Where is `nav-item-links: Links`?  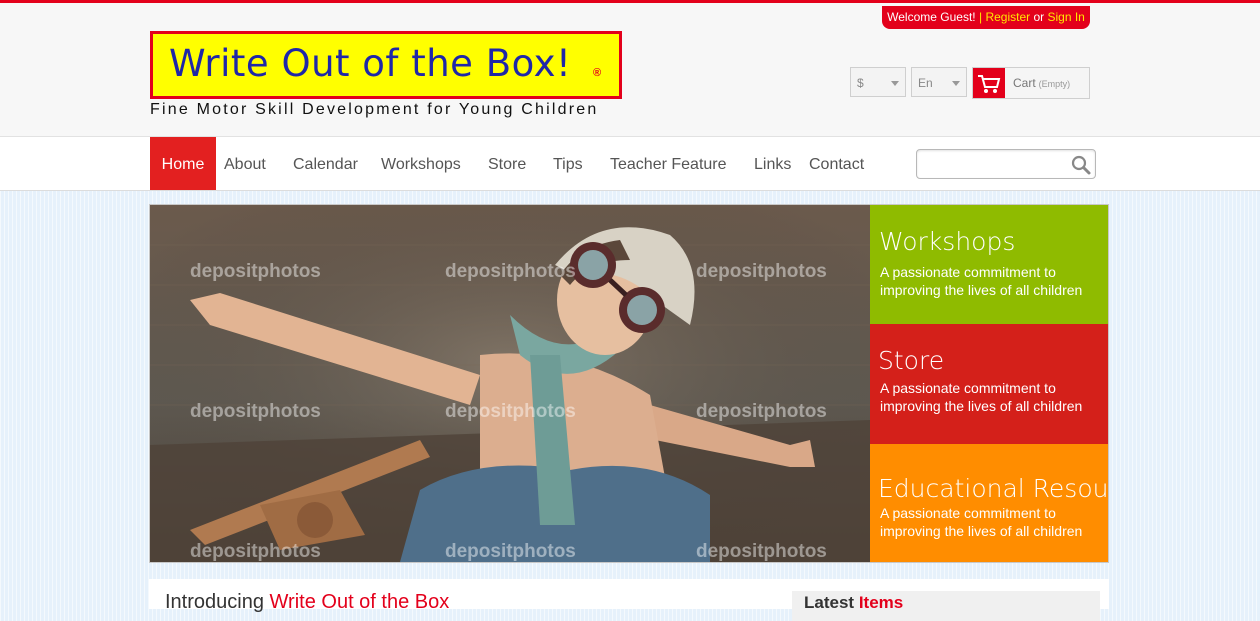
nav-item-links: Links is located at coordinates (772, 163).